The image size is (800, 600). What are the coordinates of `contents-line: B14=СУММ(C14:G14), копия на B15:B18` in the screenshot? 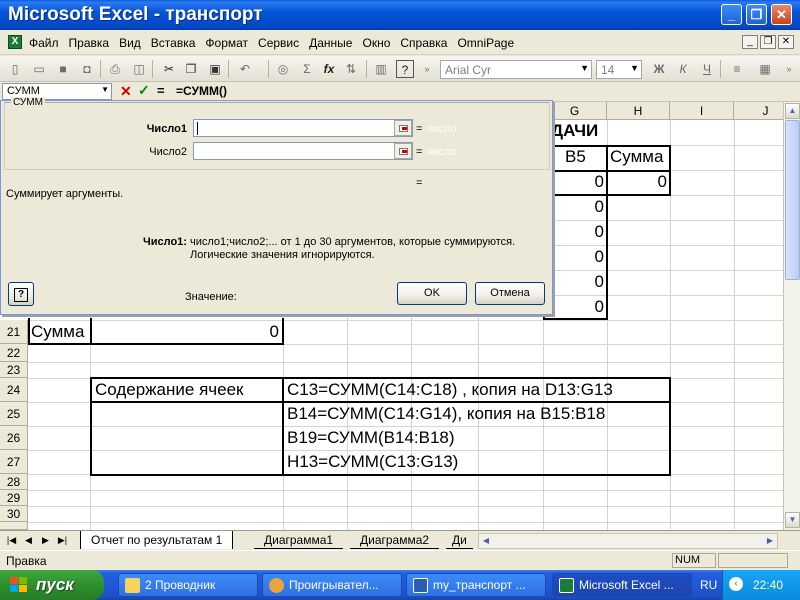 It's located at (446, 414).